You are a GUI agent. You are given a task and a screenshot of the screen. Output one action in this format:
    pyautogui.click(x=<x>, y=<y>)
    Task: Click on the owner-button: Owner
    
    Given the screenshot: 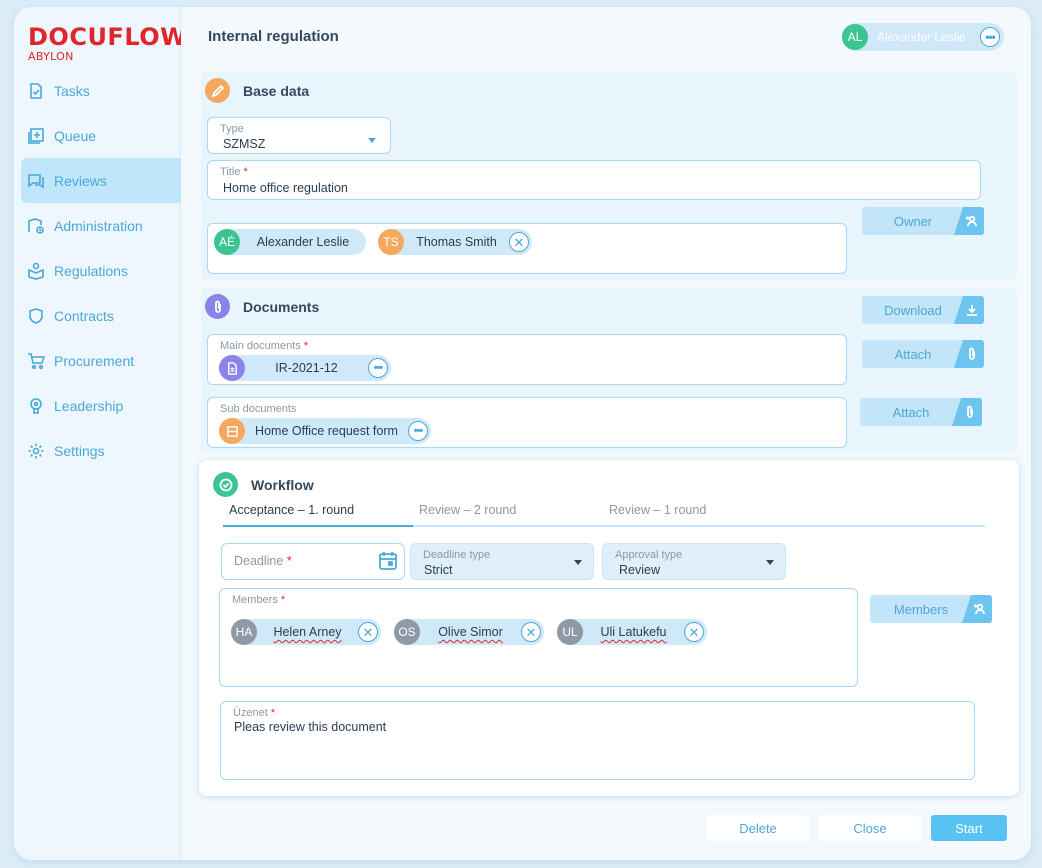 What is the action you would take?
    pyautogui.click(x=923, y=221)
    